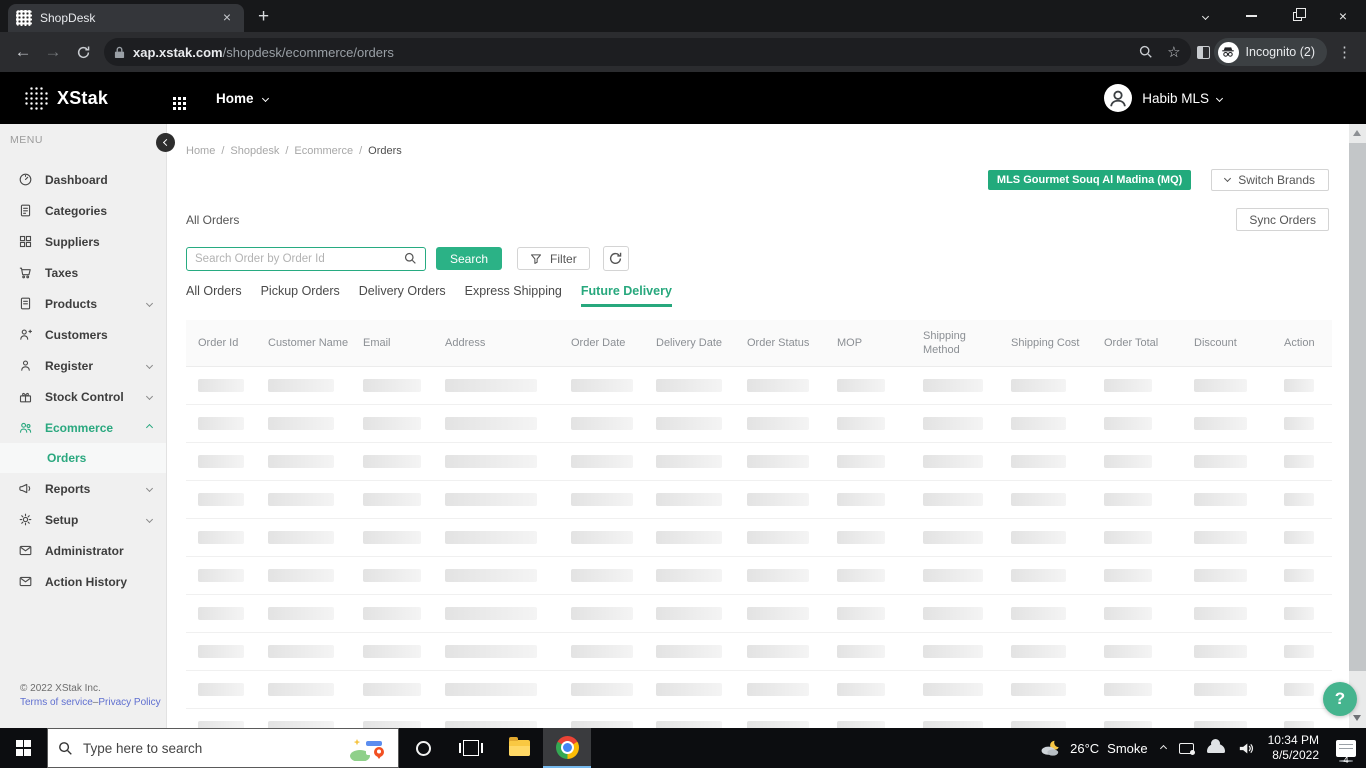  I want to click on sidebar-item-action-history: Action History, so click(83, 581).